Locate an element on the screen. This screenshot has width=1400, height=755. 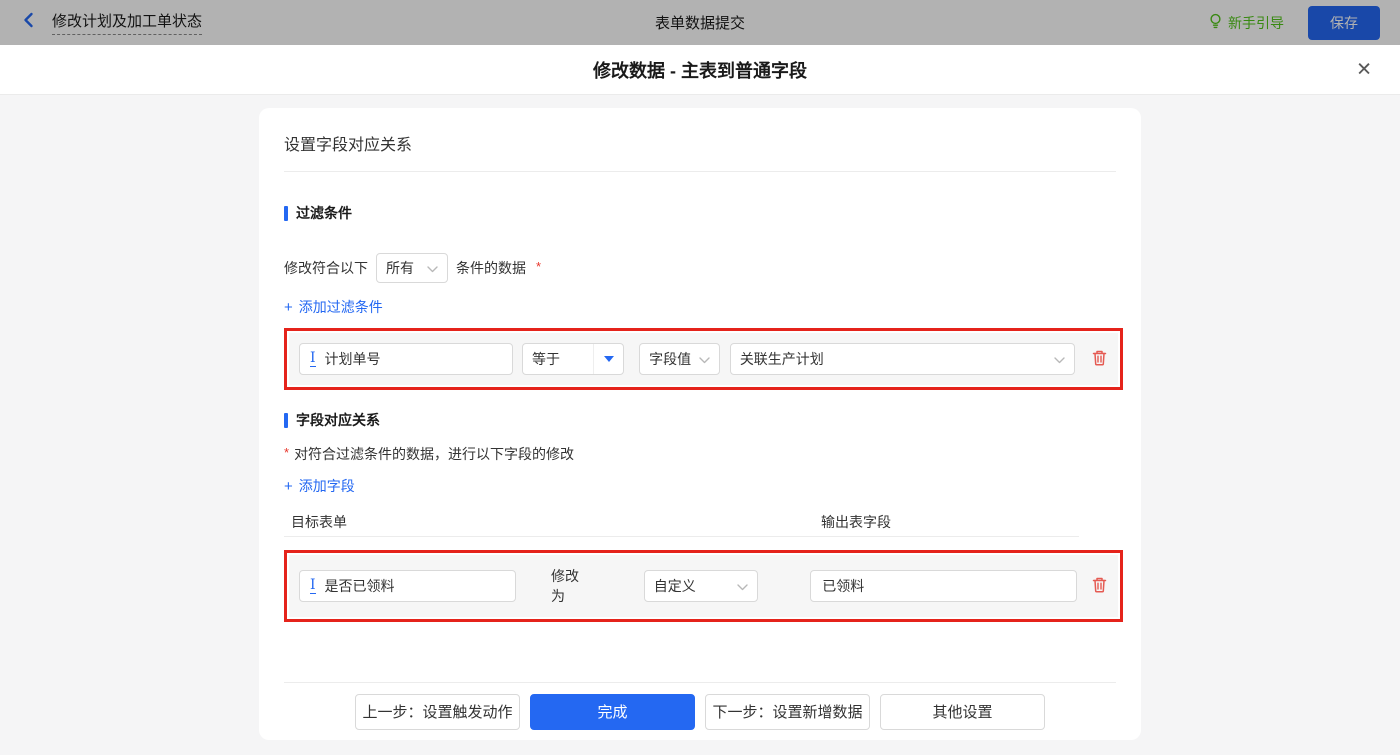
save-button: 保存 is located at coordinates (1344, 22).